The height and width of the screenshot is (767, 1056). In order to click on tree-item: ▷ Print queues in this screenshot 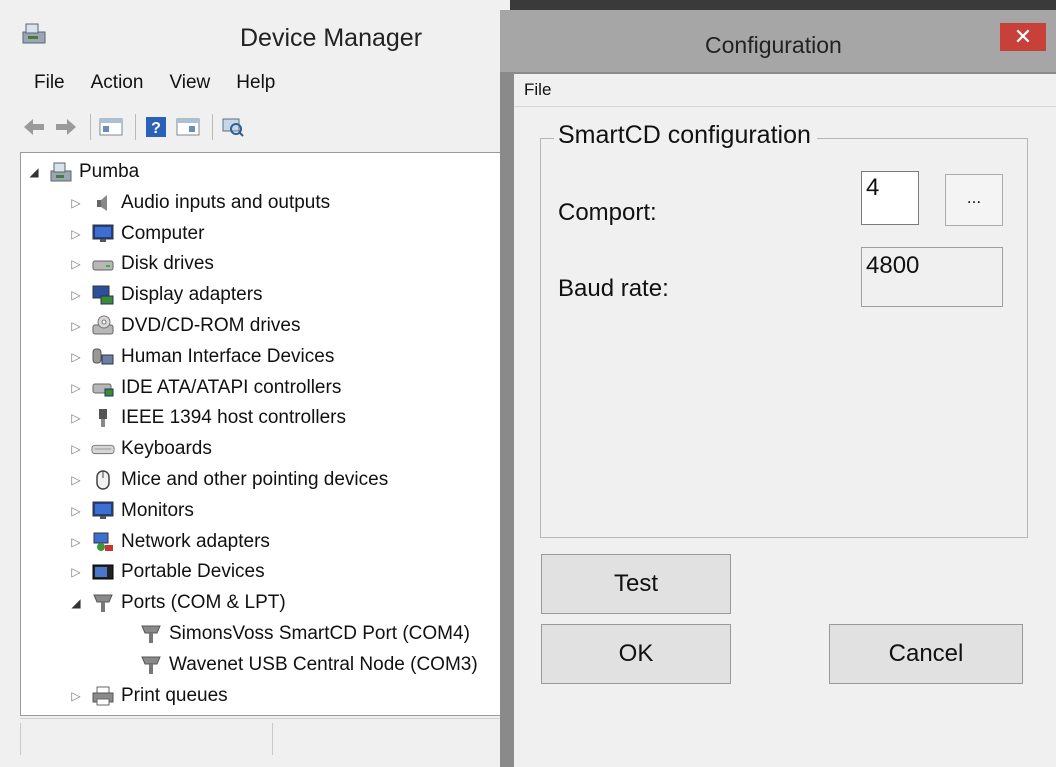, I will do `click(148, 696)`.